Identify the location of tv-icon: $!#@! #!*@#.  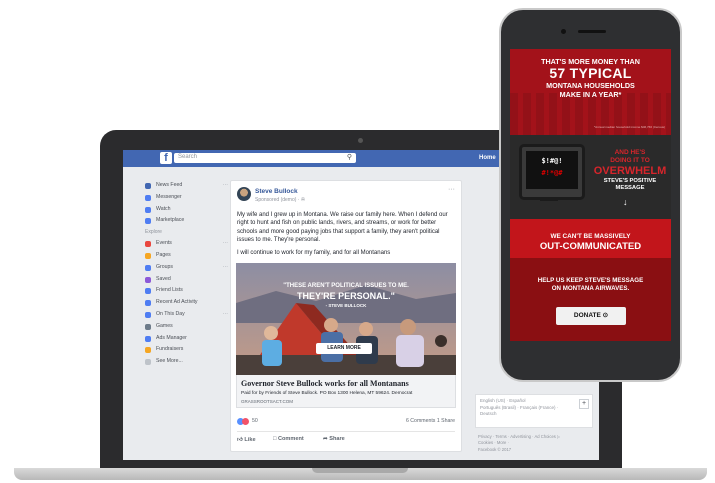
(552, 172).